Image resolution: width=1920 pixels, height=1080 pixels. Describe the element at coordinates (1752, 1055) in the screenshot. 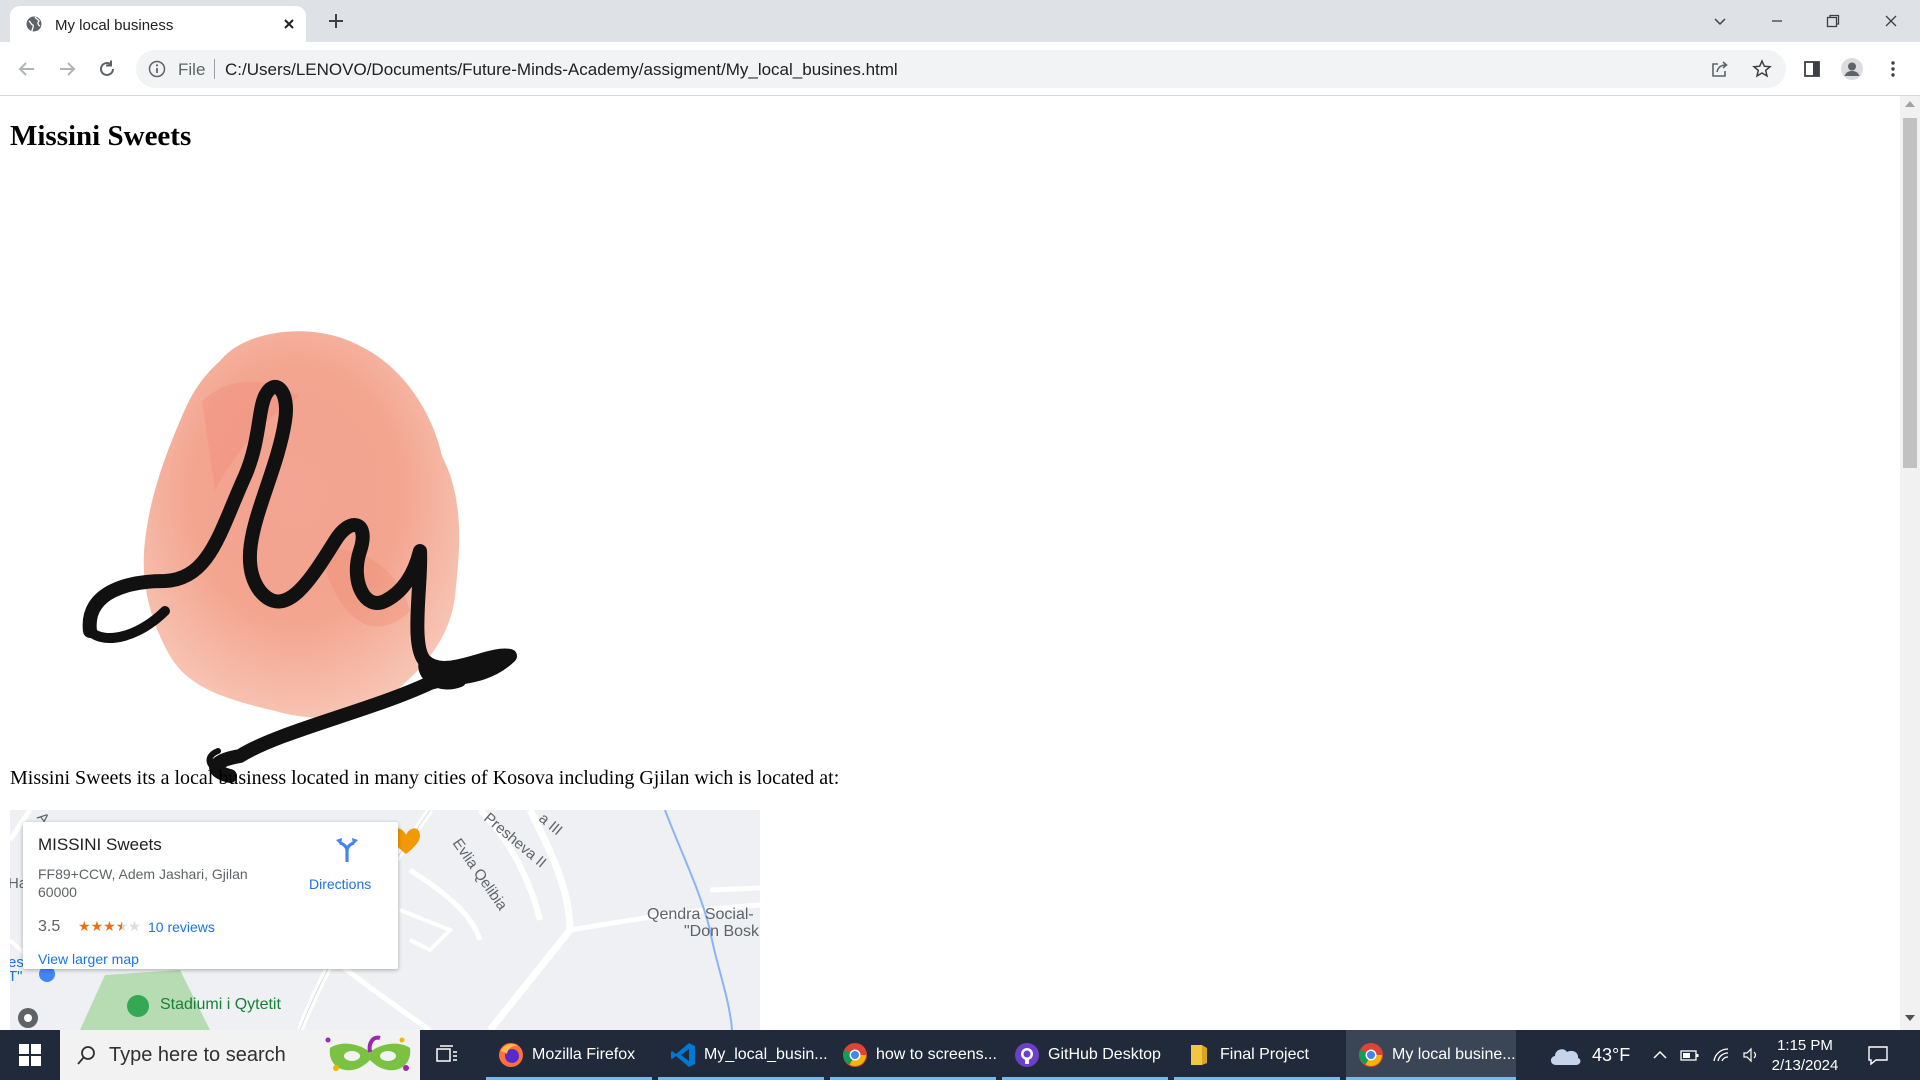

I see `volume-icon` at that location.